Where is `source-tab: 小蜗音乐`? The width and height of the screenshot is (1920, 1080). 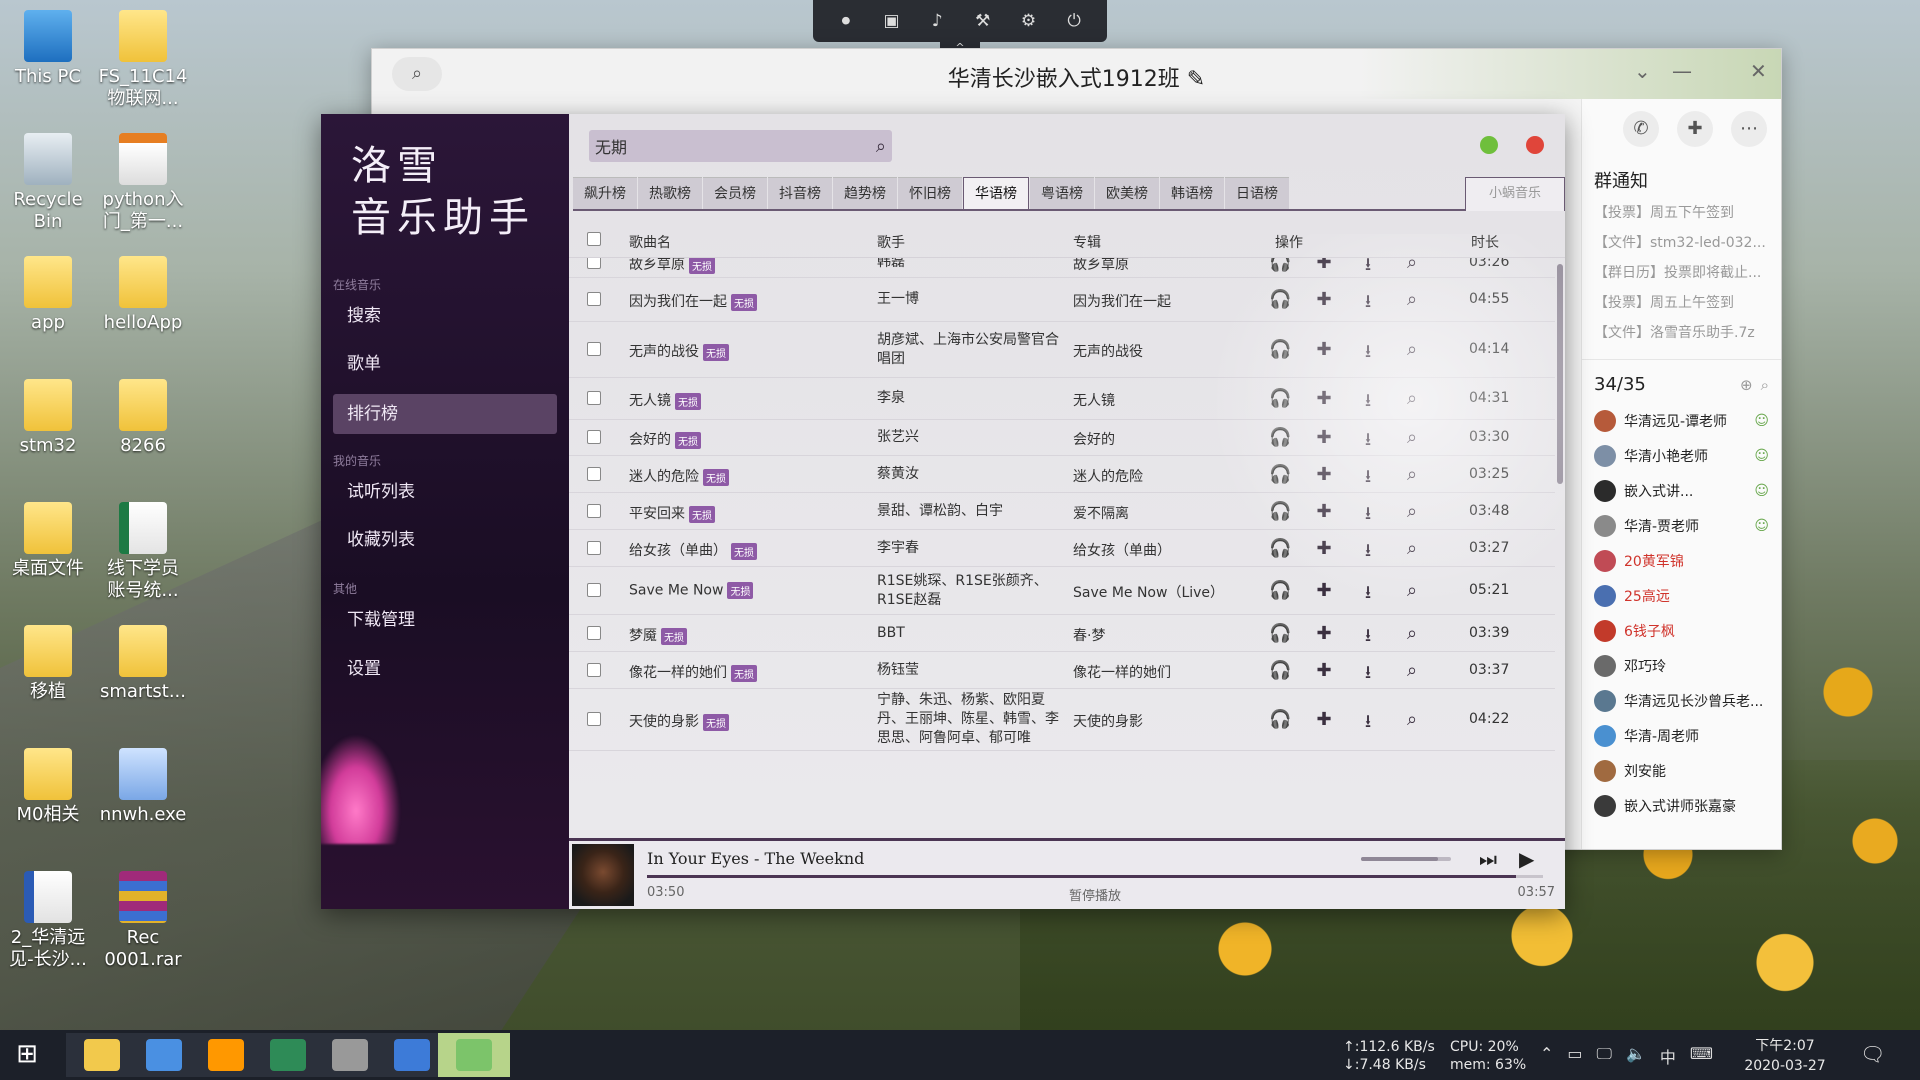 source-tab: 小蜗音乐 is located at coordinates (1515, 194).